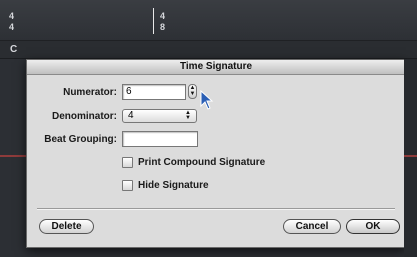 The image size is (417, 257). Describe the element at coordinates (131, 115) in the screenshot. I see `denominator-value: 4` at that location.